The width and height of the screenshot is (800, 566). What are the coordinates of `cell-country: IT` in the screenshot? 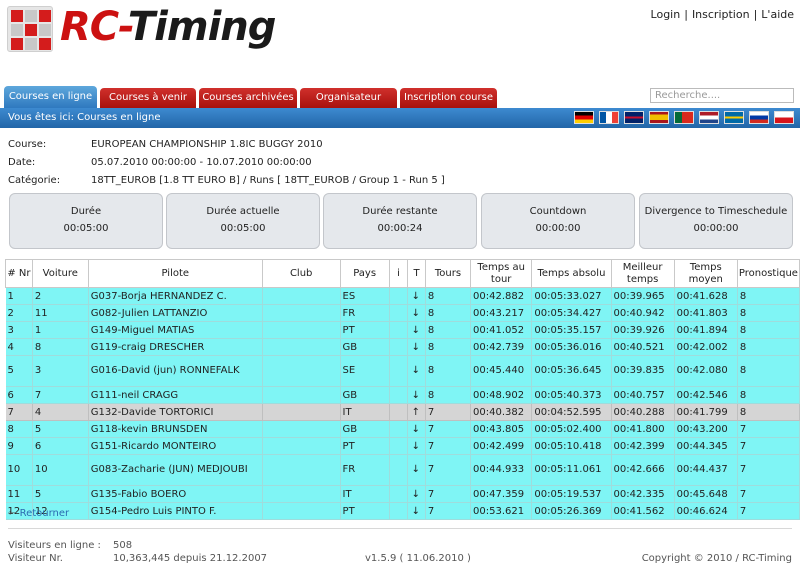 It's located at (365, 494).